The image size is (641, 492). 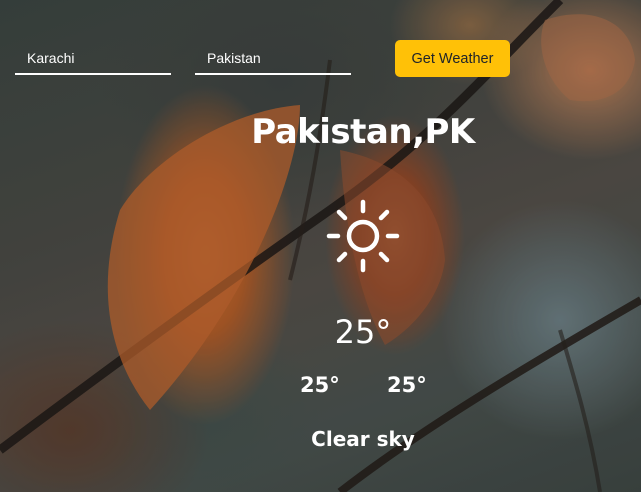 I want to click on min-temperature: 25°, so click(x=320, y=385).